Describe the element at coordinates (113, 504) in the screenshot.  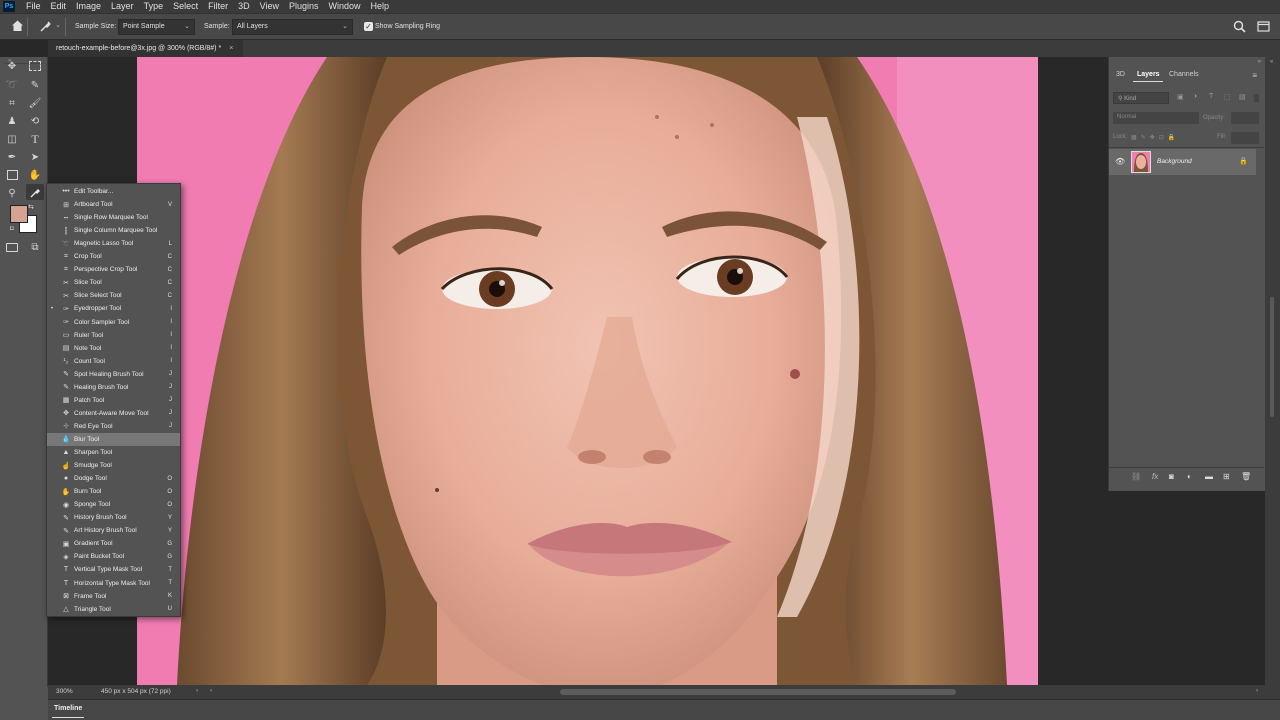
I see `flyout-item-sponge-tool: ◉ Sponge Tool O` at that location.